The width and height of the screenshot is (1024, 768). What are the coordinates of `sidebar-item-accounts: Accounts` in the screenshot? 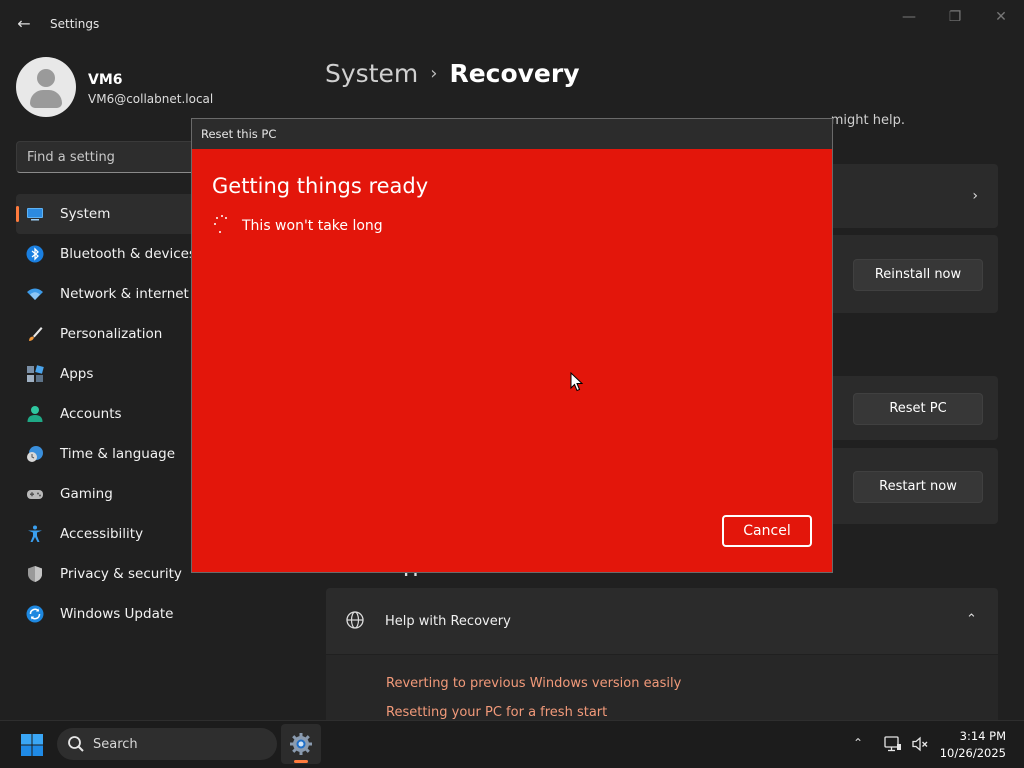 It's located at (104, 414).